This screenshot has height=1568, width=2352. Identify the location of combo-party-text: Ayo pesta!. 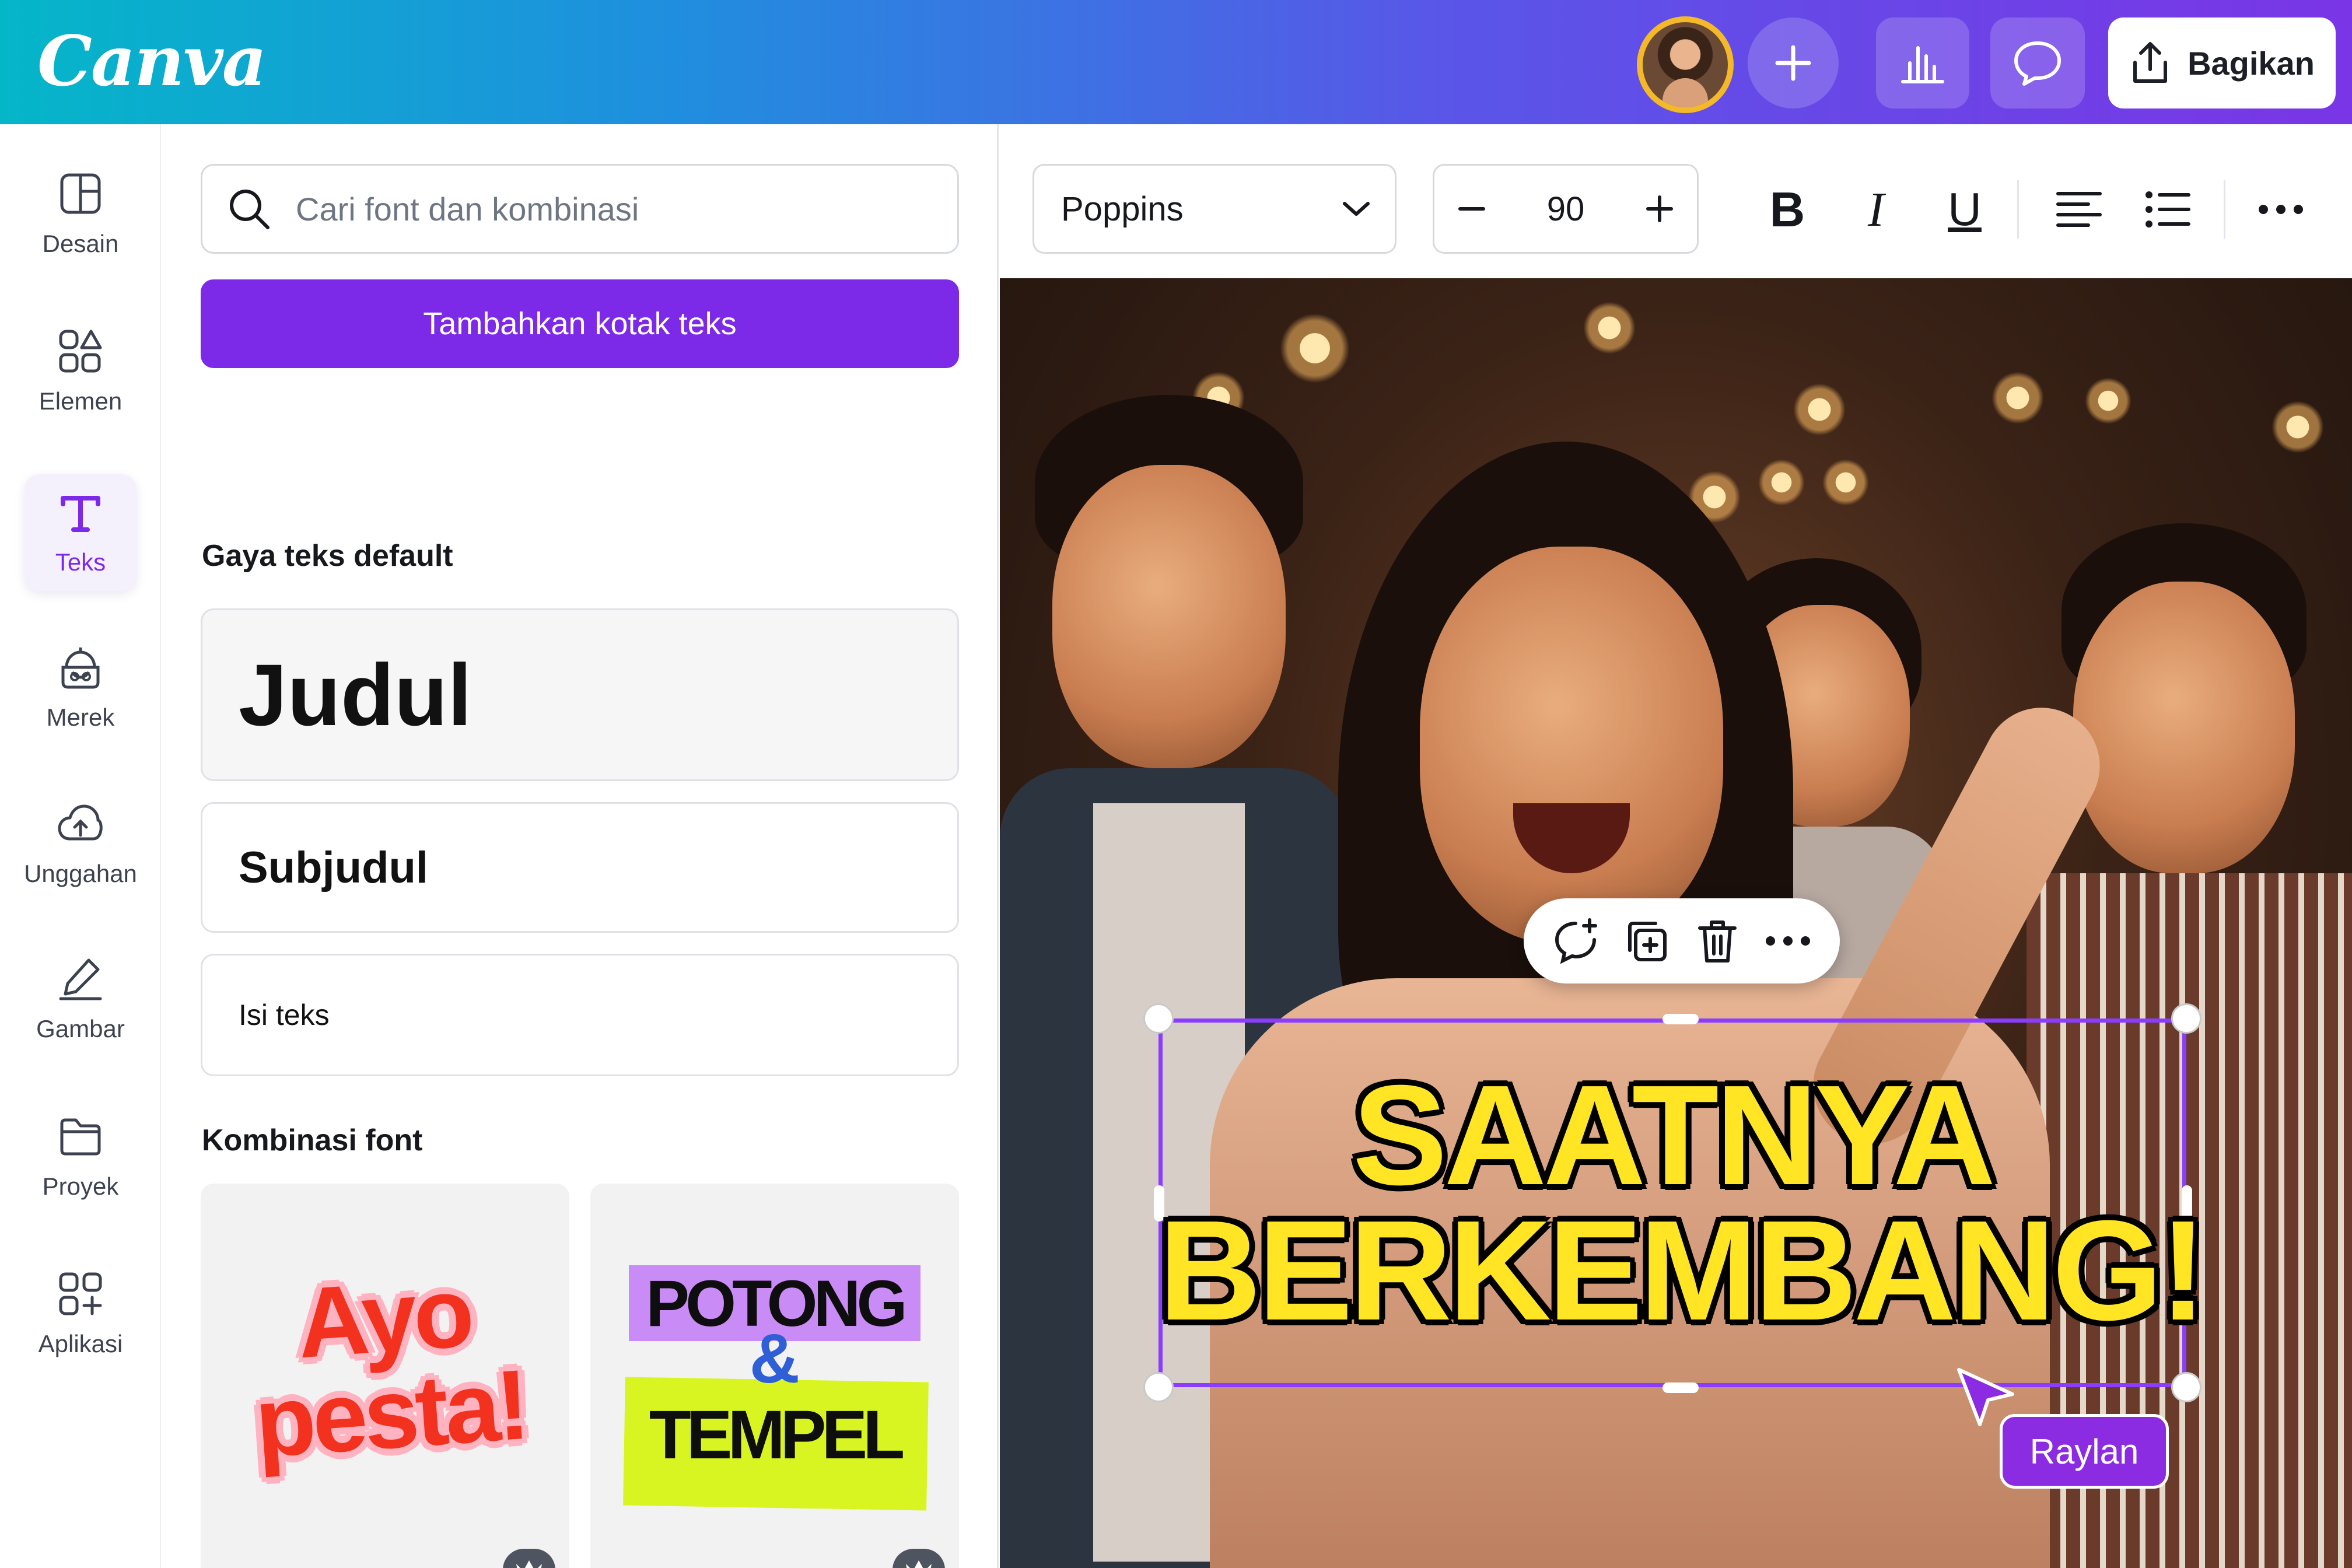
(387, 1367).